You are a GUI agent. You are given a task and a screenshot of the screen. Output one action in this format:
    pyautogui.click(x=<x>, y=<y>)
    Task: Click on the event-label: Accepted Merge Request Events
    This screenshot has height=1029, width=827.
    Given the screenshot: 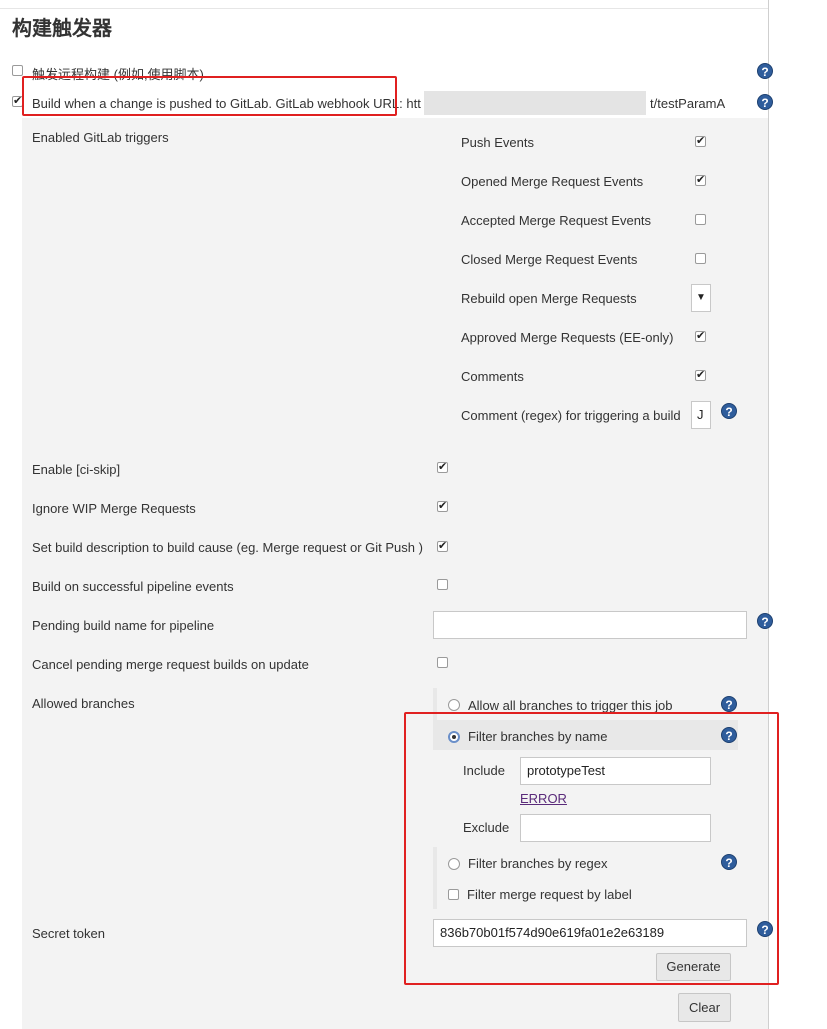 What is the action you would take?
    pyautogui.click(x=556, y=220)
    